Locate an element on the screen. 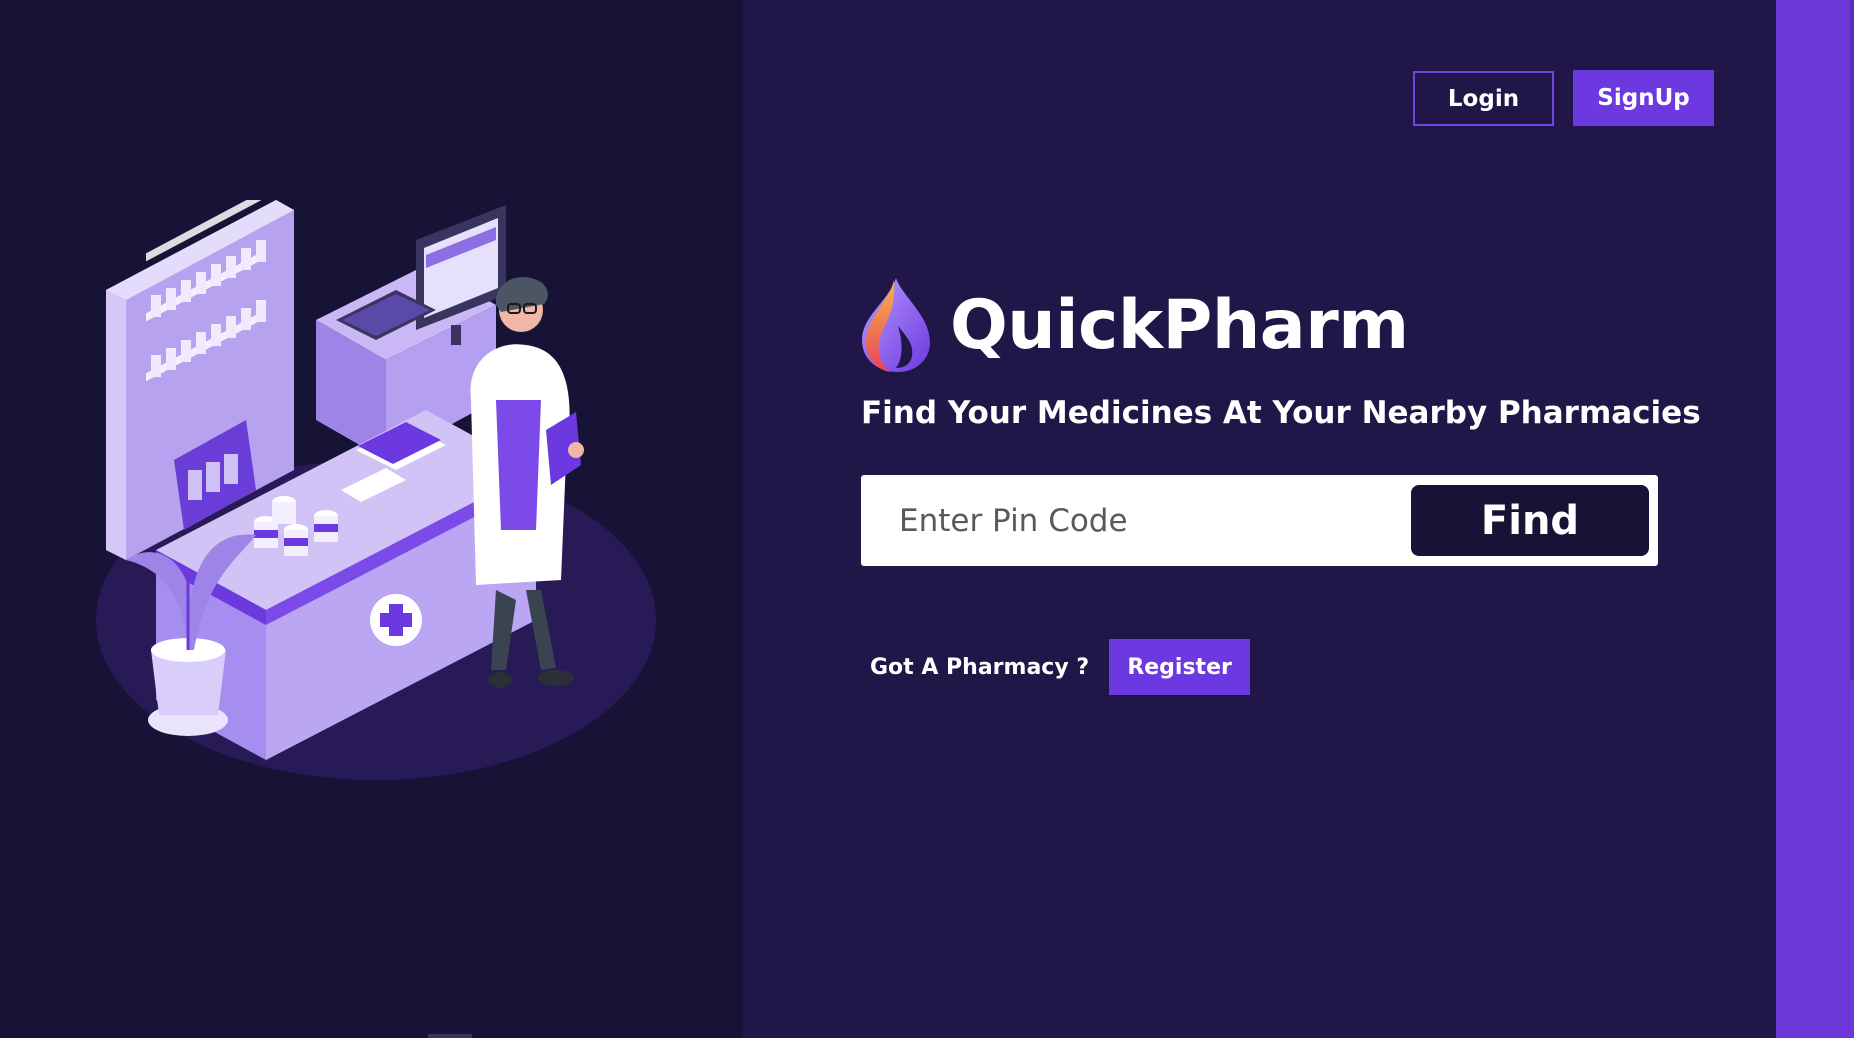 This screenshot has height=1038, width=1854. find-button: Find is located at coordinates (1530, 520).